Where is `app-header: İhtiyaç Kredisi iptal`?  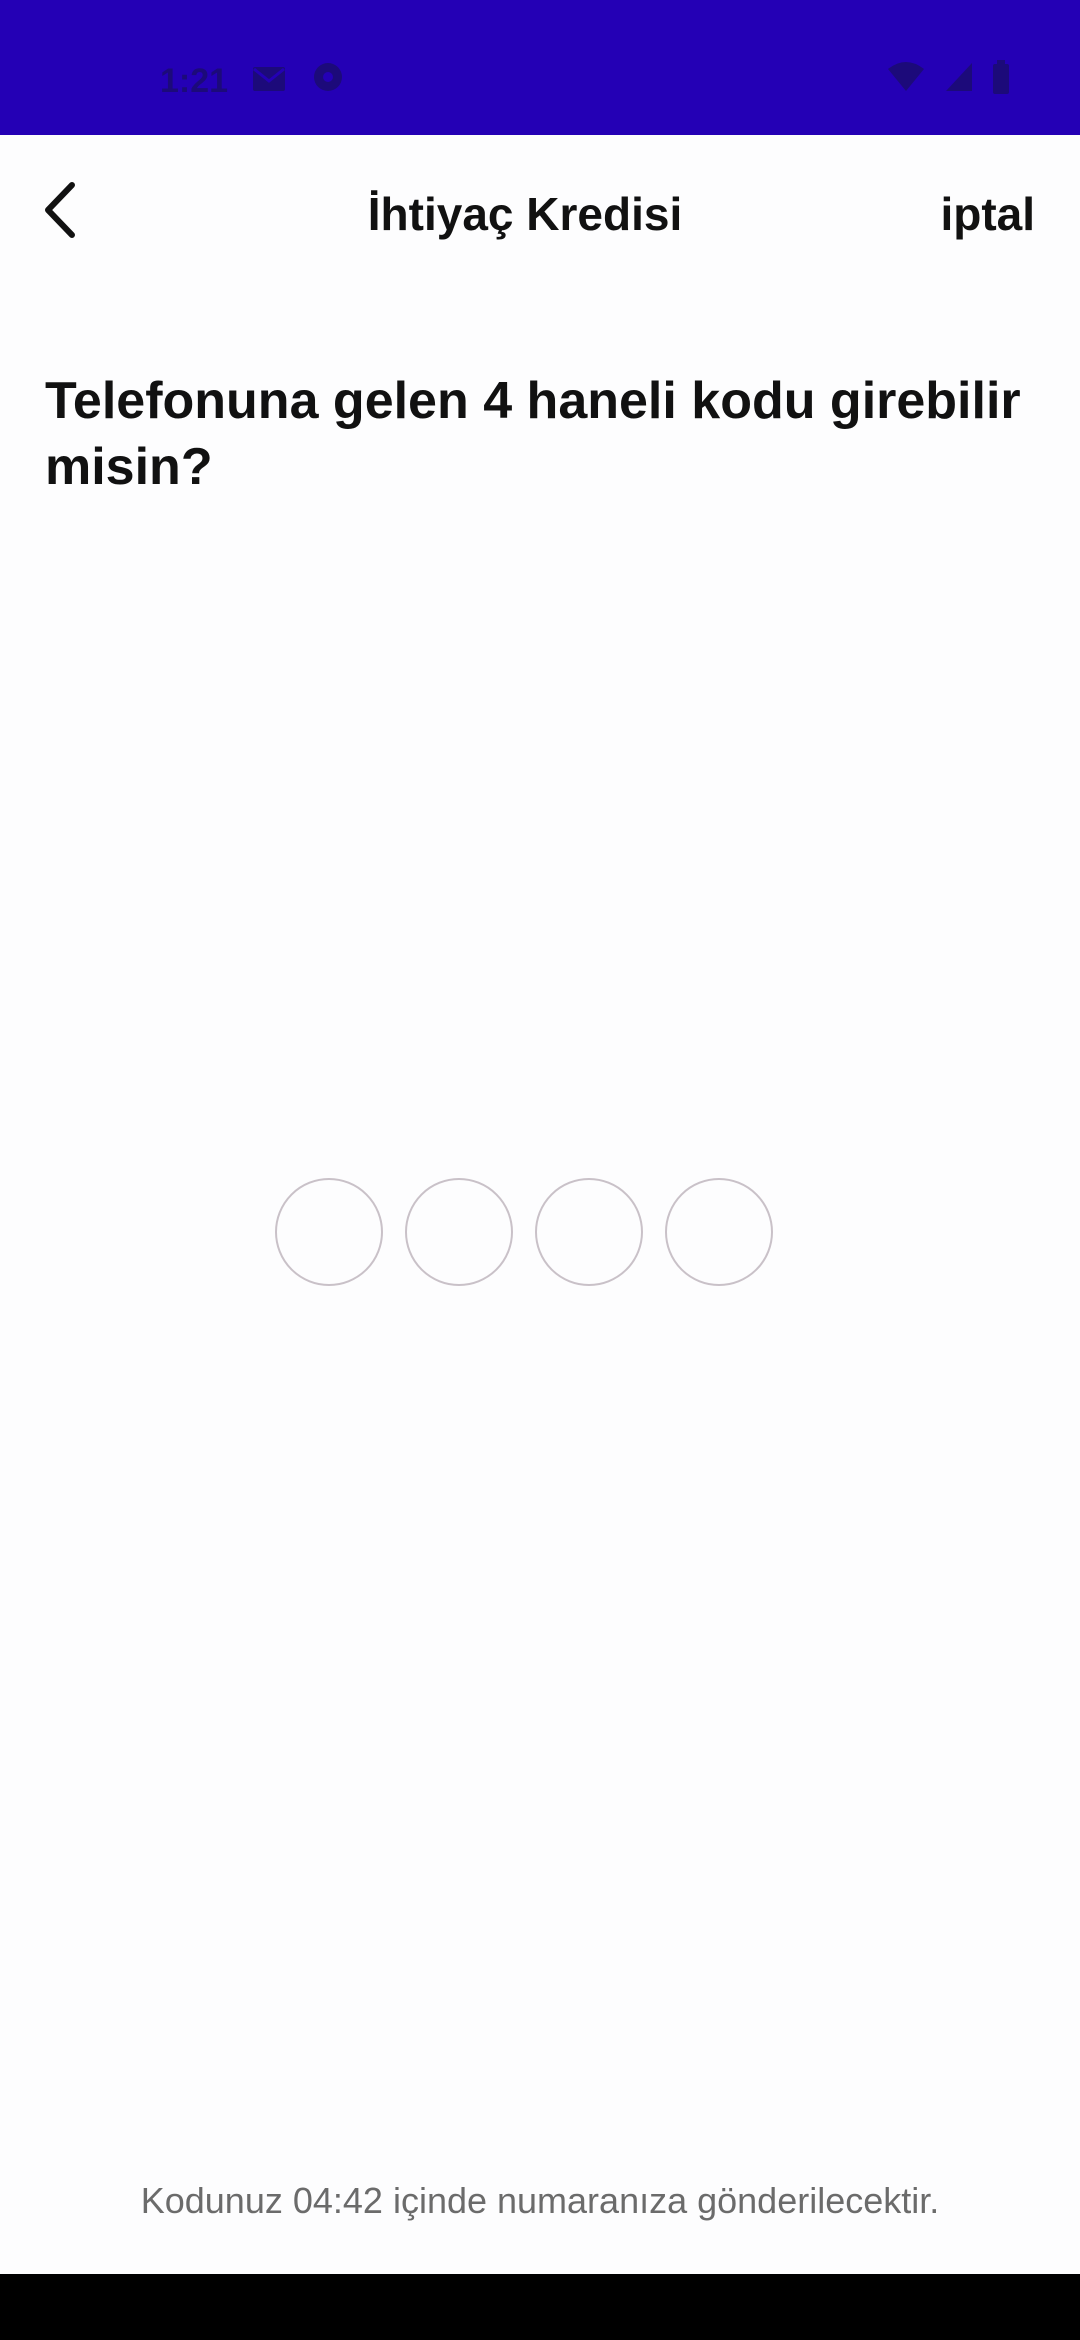 app-header: İhtiyaç Kredisi iptal is located at coordinates (540, 215).